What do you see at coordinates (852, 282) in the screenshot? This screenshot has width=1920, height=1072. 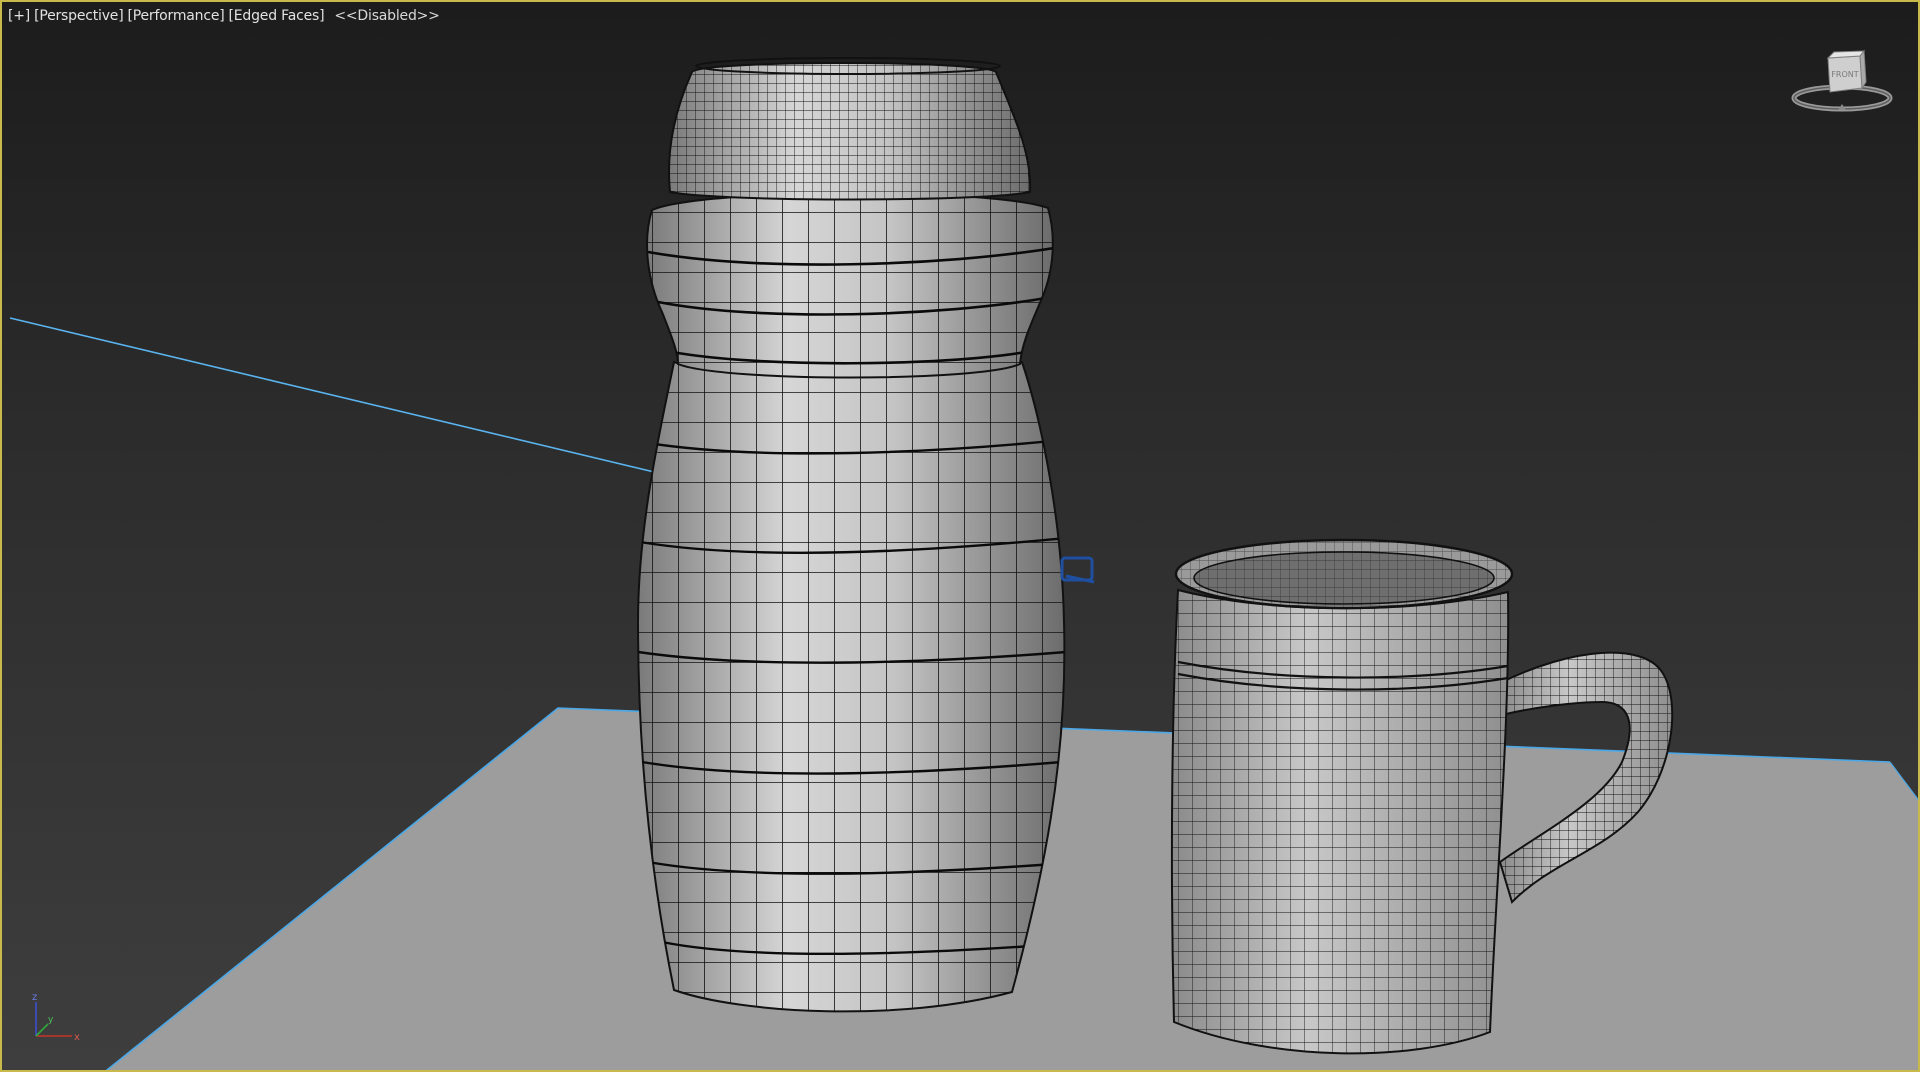 I see `bottle-neck` at bounding box center [852, 282].